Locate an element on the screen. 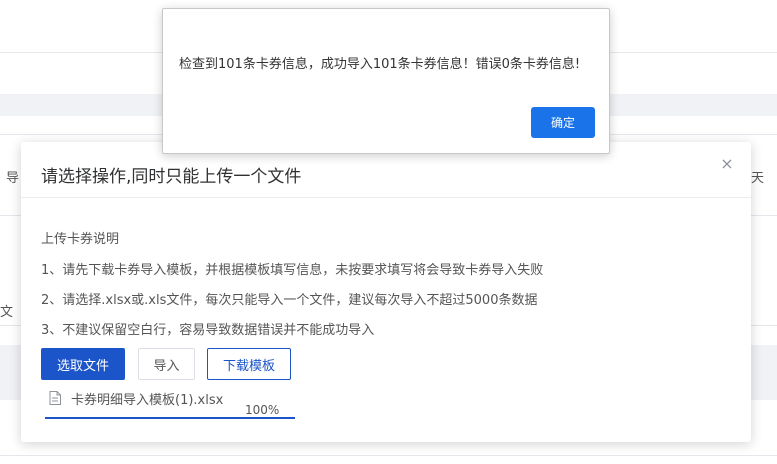 This screenshot has height=464, width=777. background-text: 文 is located at coordinates (7, 312).